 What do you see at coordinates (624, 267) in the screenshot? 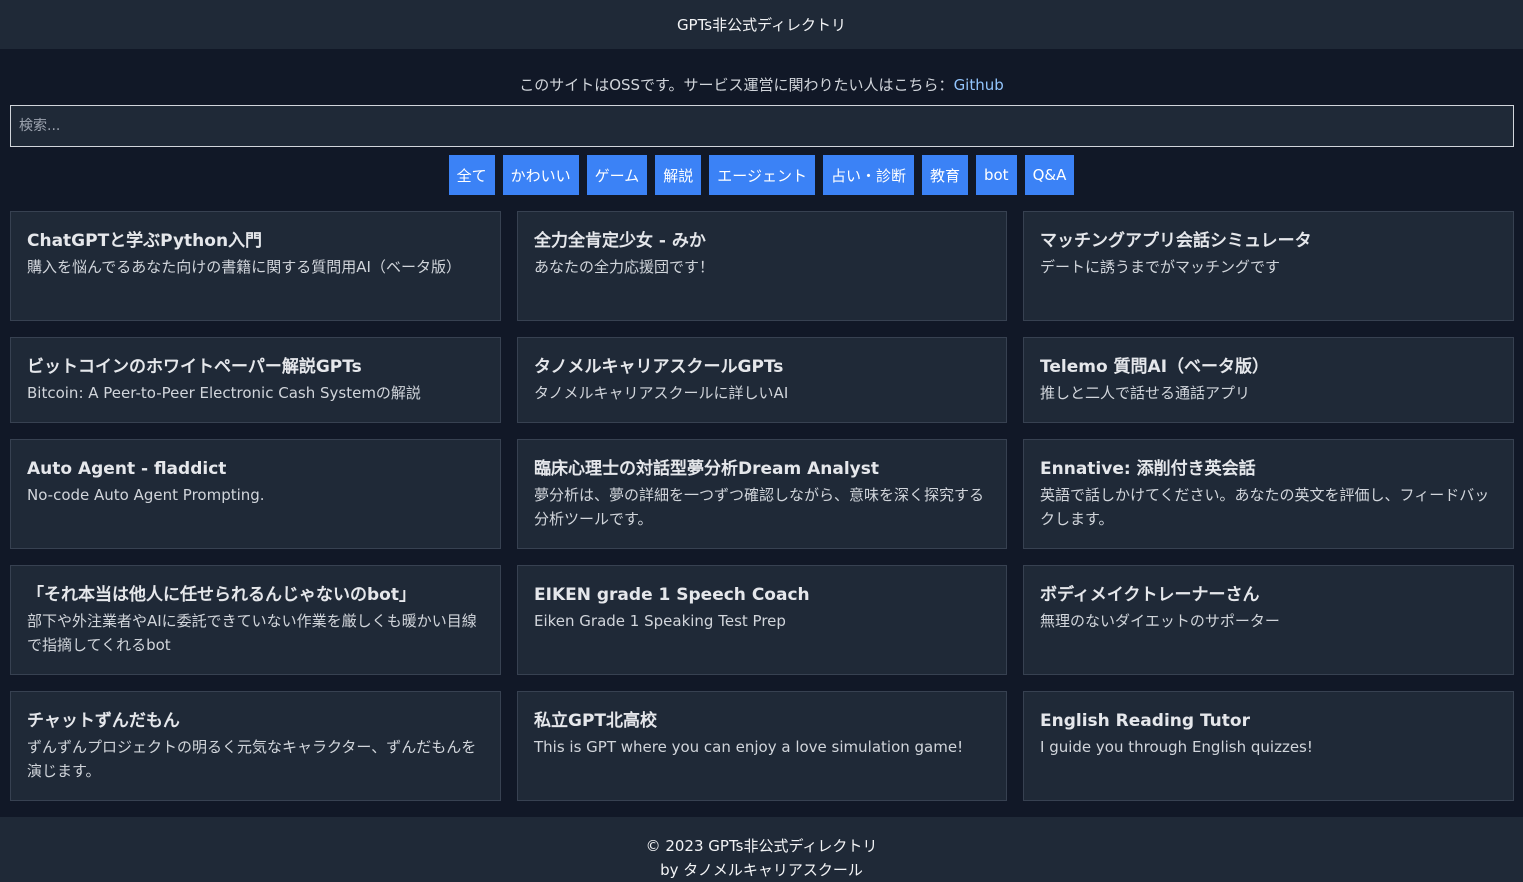
I see `gpt-card-description: あなたの全力応援団です！` at bounding box center [624, 267].